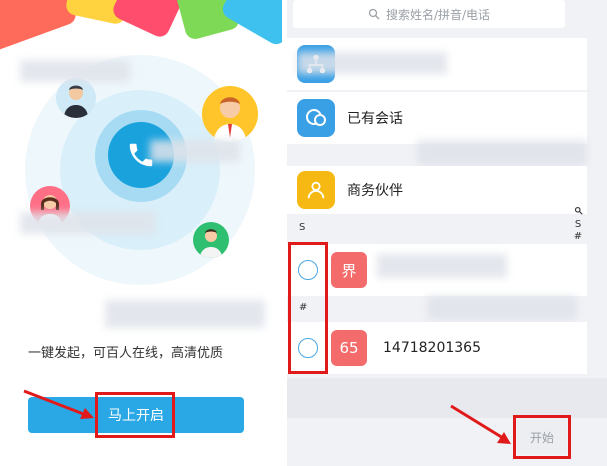  Describe the element at coordinates (374, 14) in the screenshot. I see `search-icon` at that location.